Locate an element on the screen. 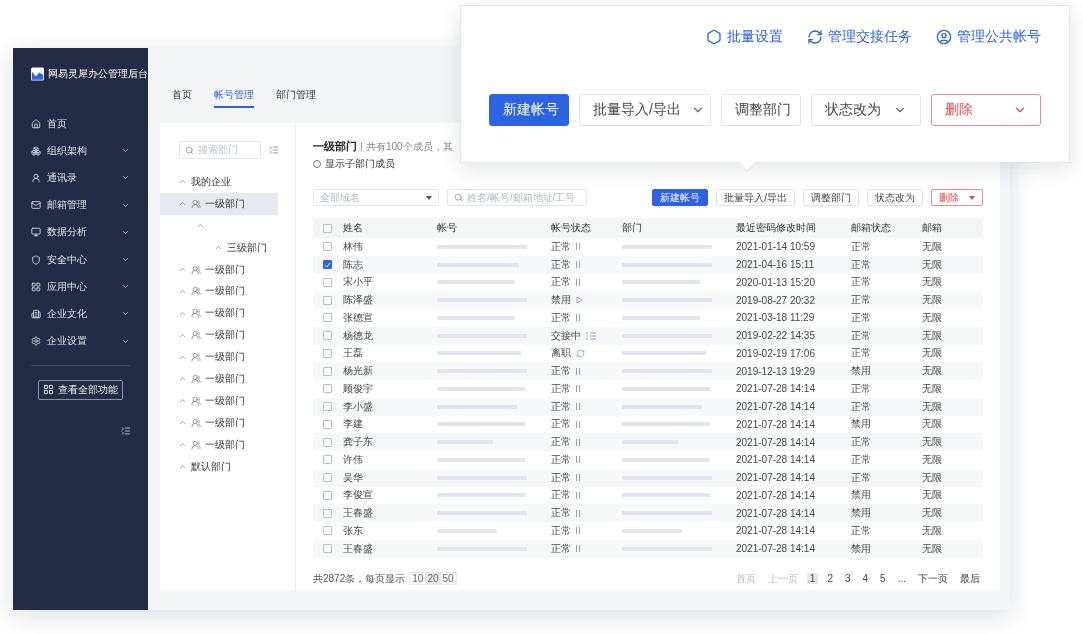 The image size is (1083, 634). page-link: 5 is located at coordinates (883, 578).